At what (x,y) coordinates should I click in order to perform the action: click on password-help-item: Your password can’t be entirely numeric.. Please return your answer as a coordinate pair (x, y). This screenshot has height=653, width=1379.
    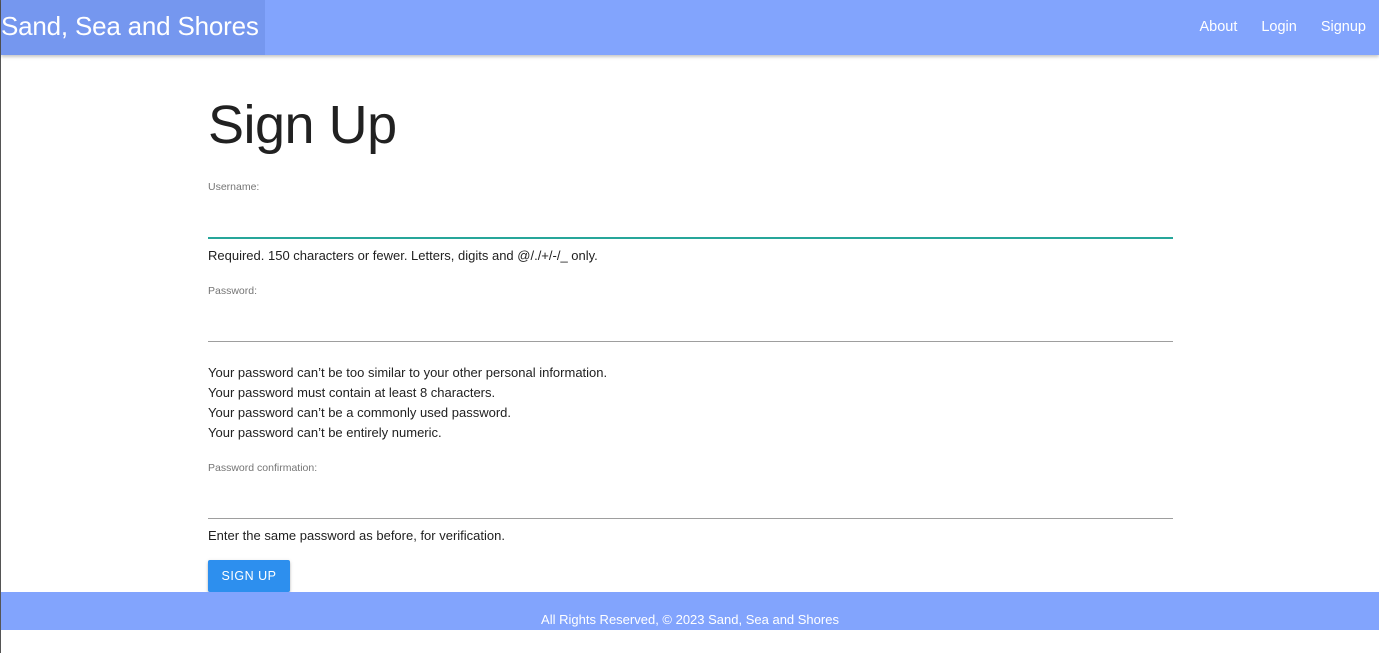
    Looking at the image, I should click on (325, 432).